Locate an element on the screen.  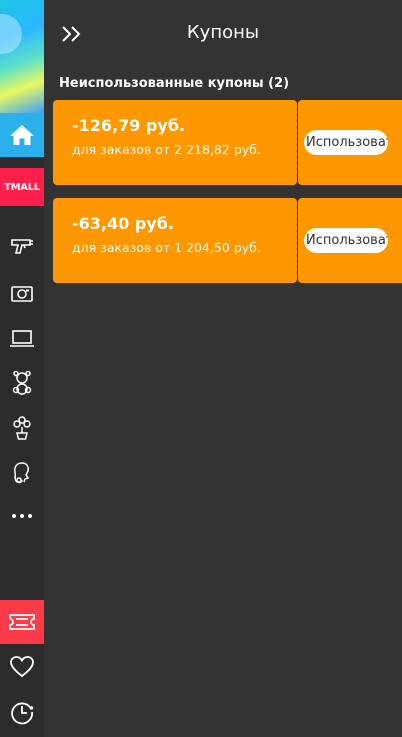
heart-icon is located at coordinates (22, 667).